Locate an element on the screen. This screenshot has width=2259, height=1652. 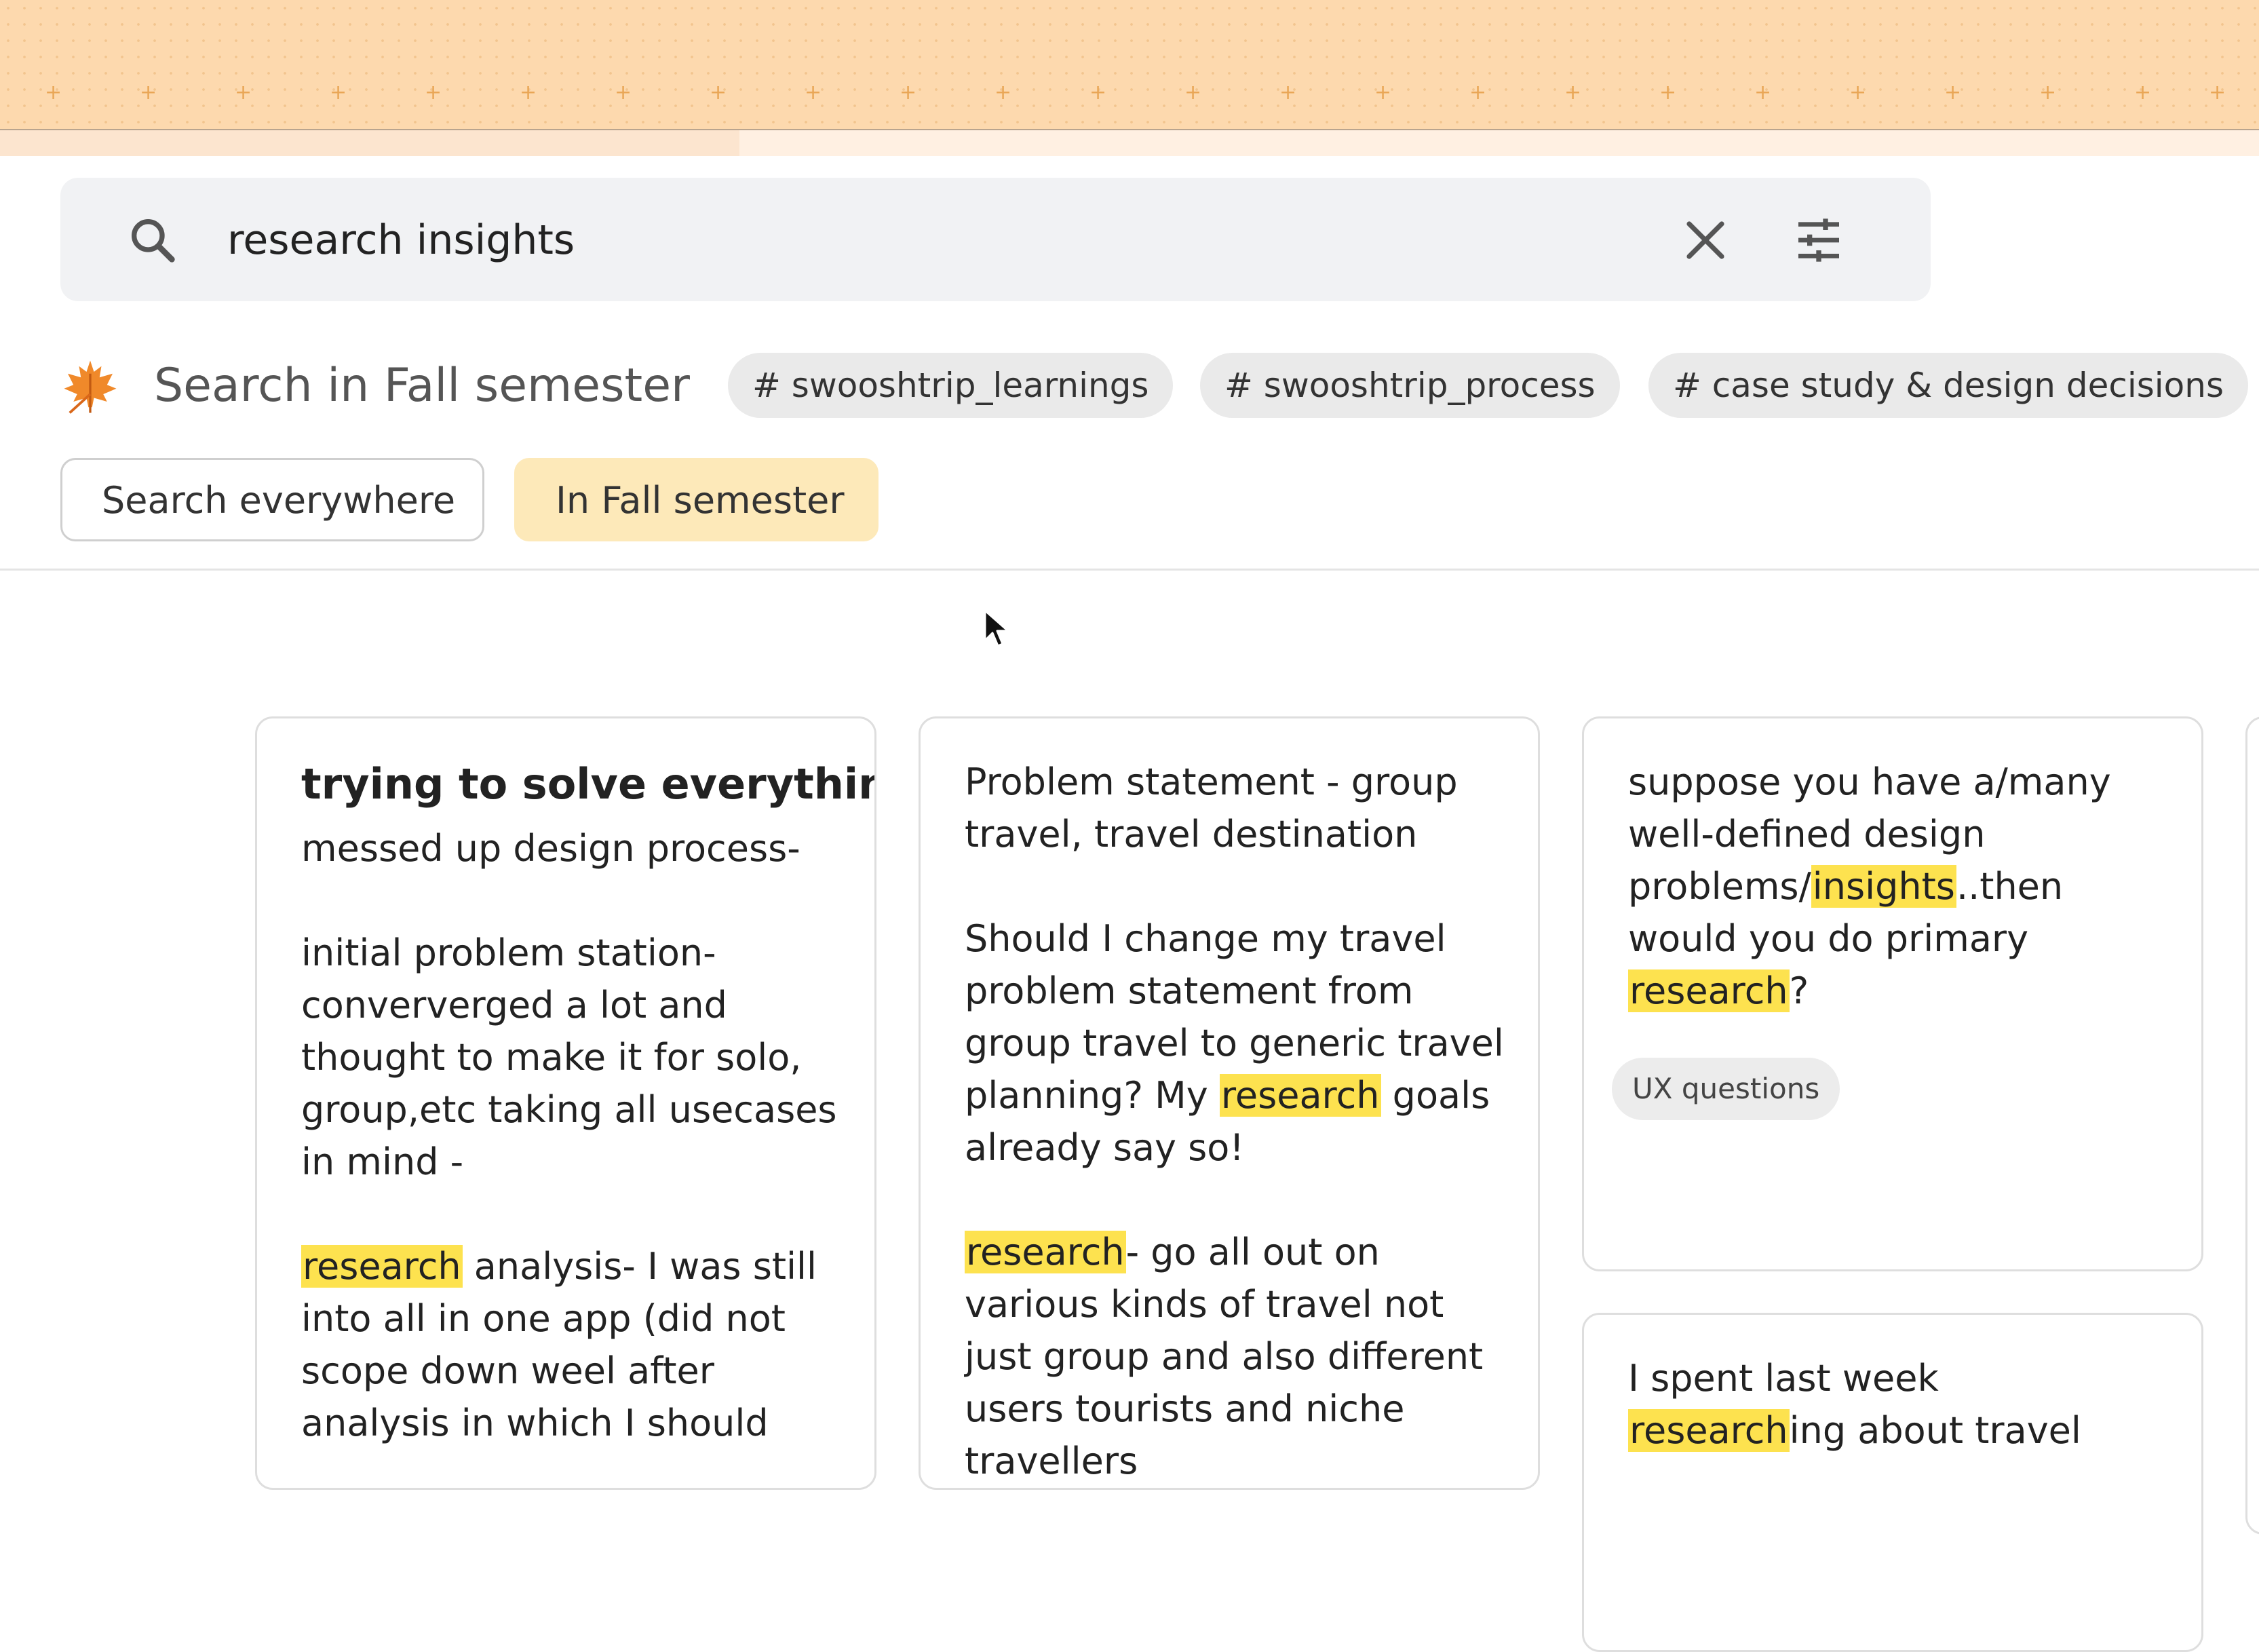
search-bar is located at coordinates (995, 239).